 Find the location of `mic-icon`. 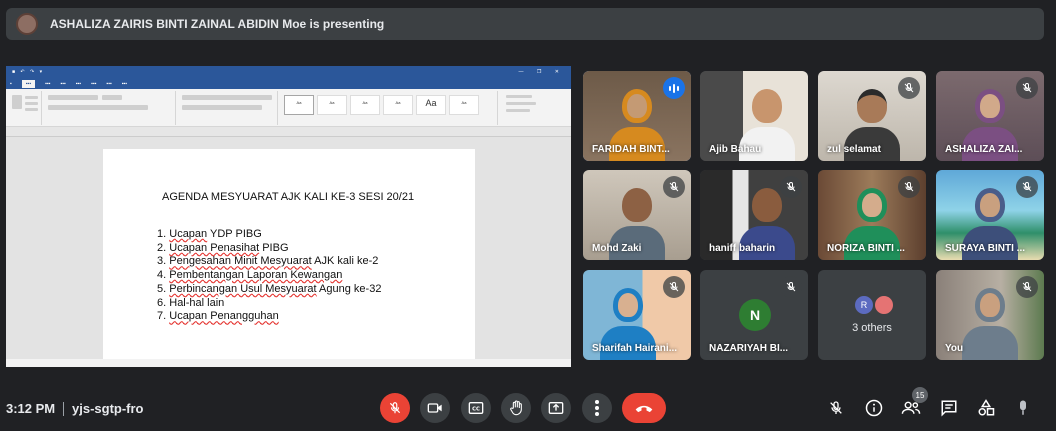

mic-icon is located at coordinates (1023, 407).